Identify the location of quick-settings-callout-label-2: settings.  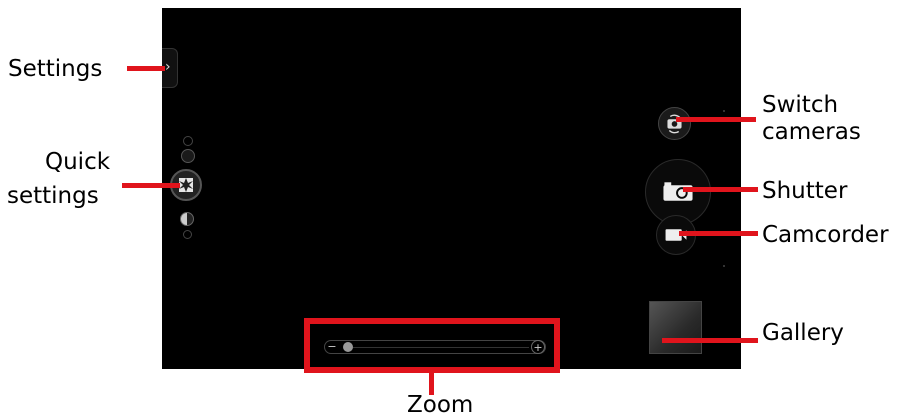
(53, 196).